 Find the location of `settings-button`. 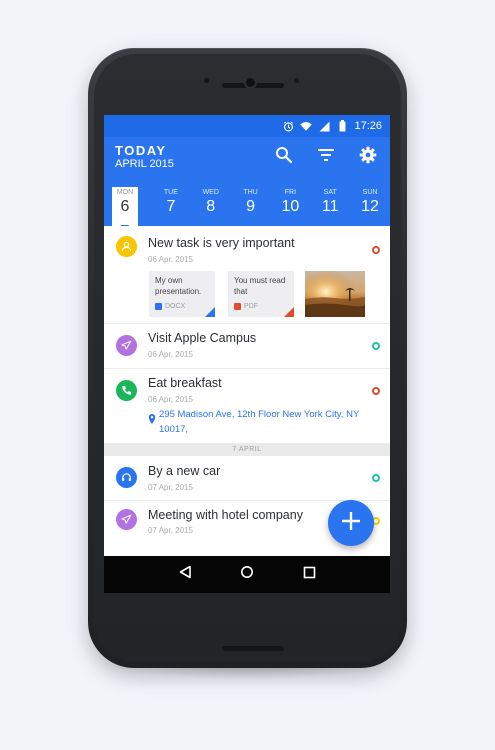

settings-button is located at coordinates (368, 157).